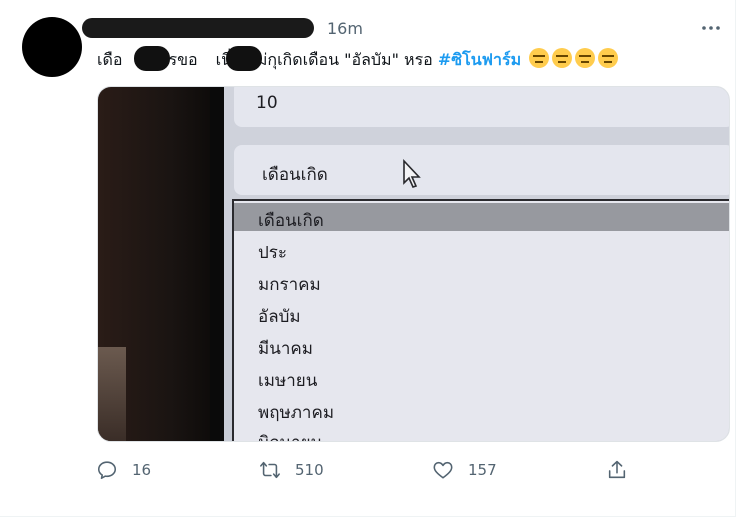 The width and height of the screenshot is (737, 518). Describe the element at coordinates (412, 173) in the screenshot. I see `mouse-cursor-icon` at that location.